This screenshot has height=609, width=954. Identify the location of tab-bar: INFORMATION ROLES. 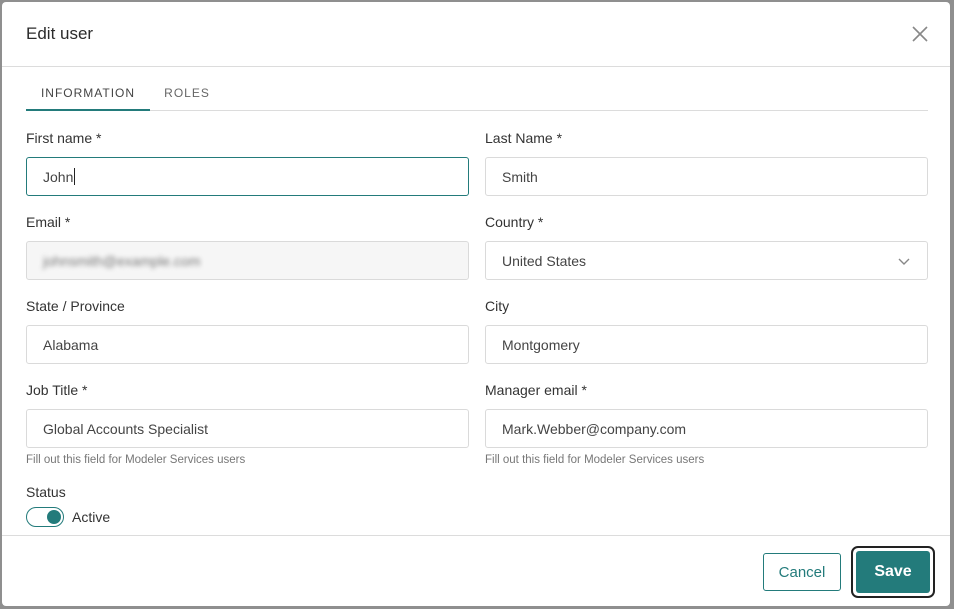
(477, 94).